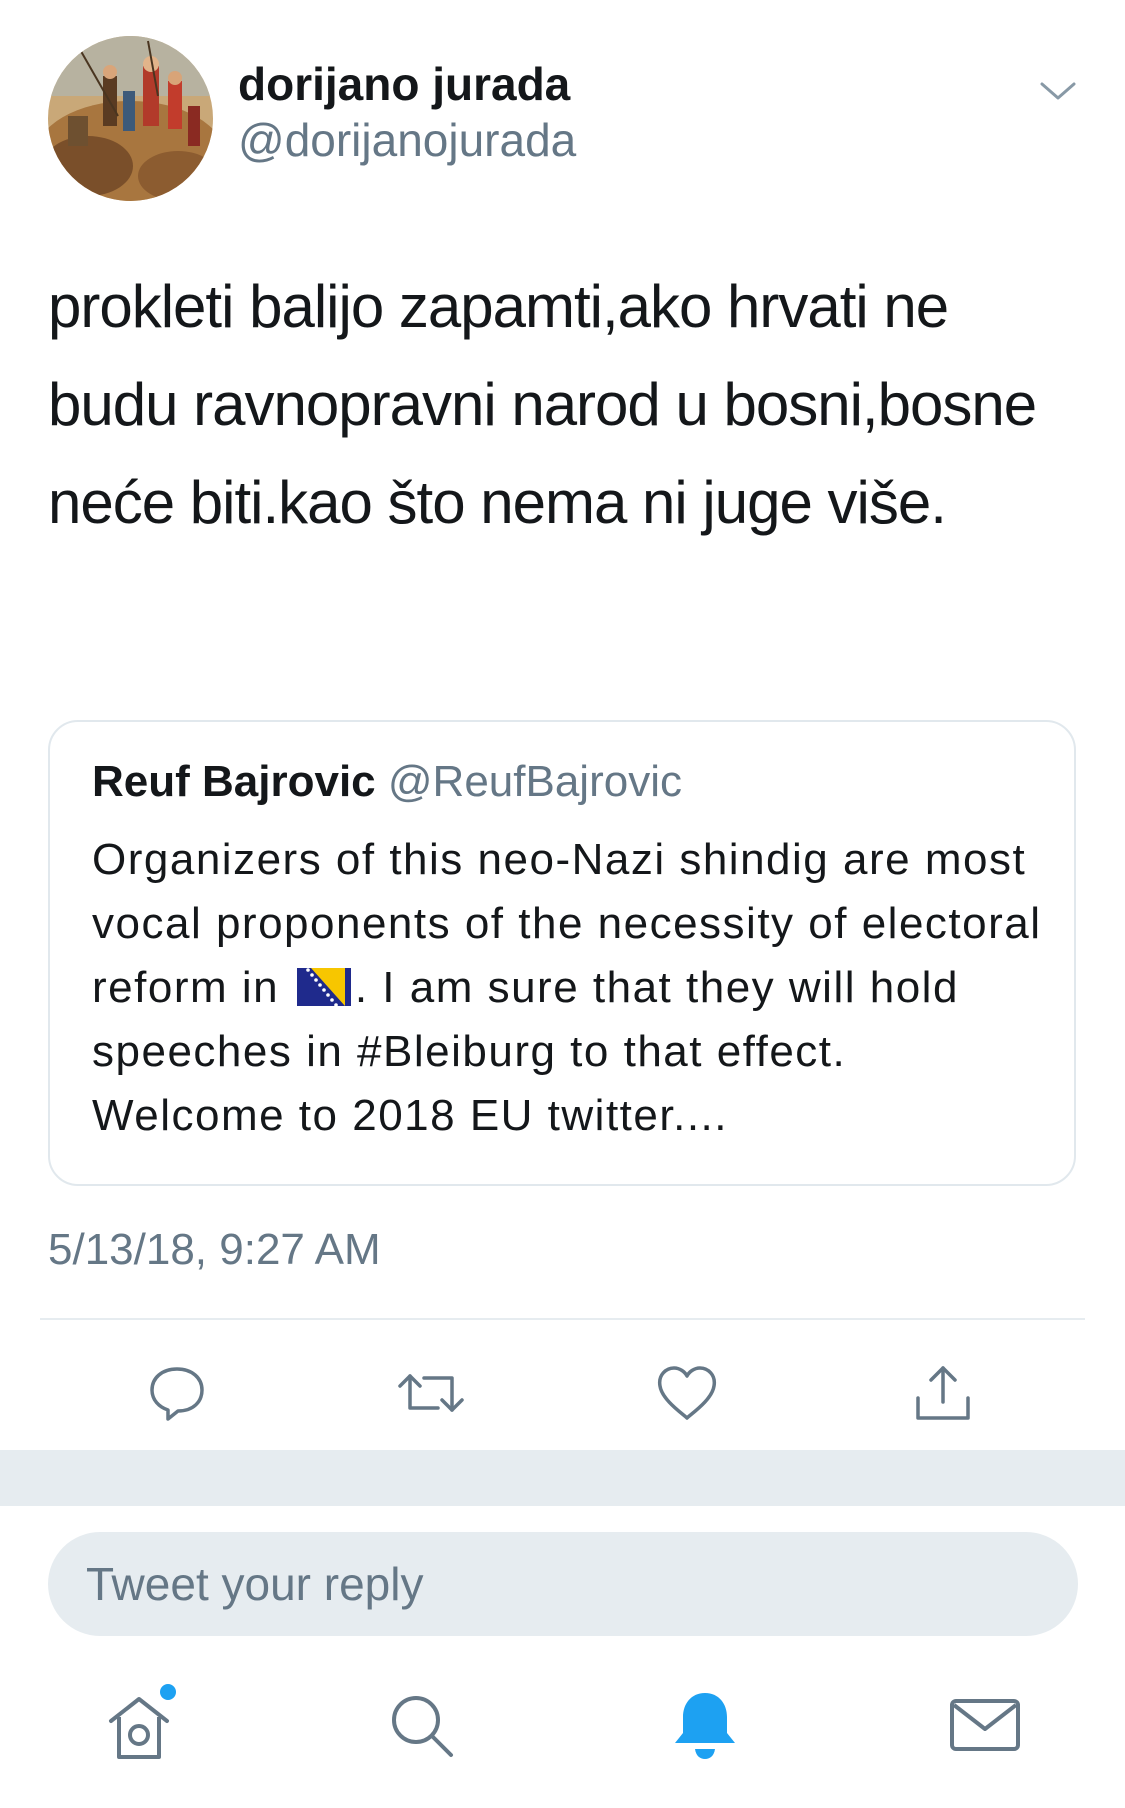 The height and width of the screenshot is (1808, 1125). I want to click on avatar, so click(130, 118).